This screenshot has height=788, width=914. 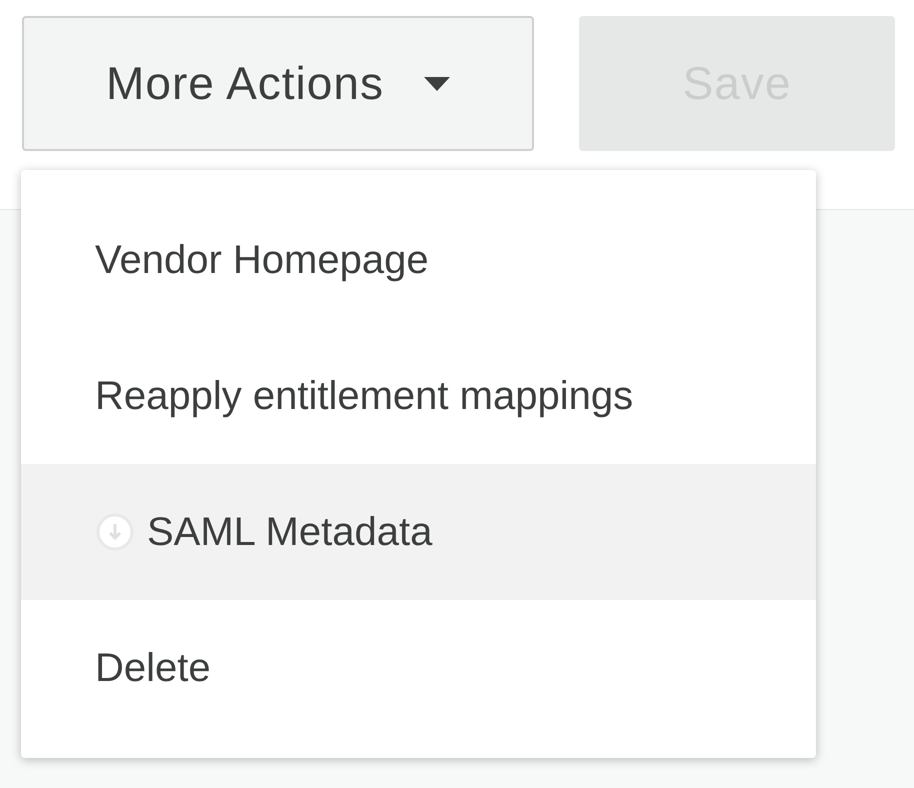 I want to click on download-icon, so click(x=115, y=532).